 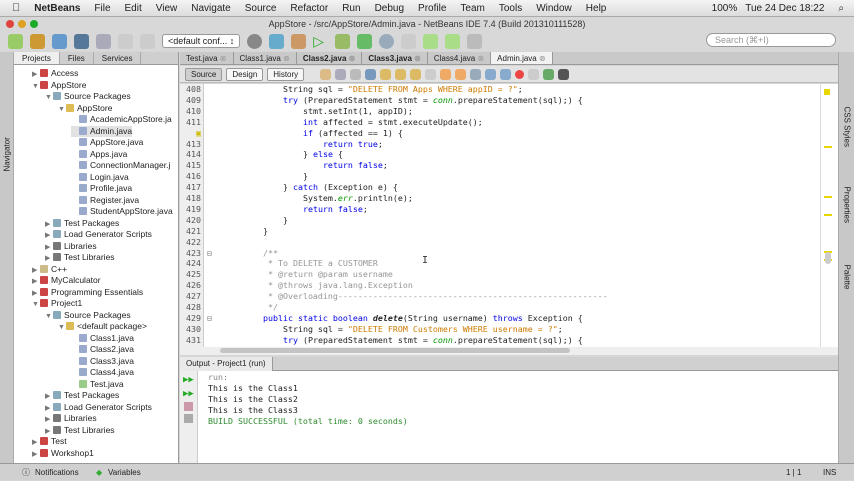 What do you see at coordinates (102, 362) in the screenshot?
I see `tree-item: Class3.java` at bounding box center [102, 362].